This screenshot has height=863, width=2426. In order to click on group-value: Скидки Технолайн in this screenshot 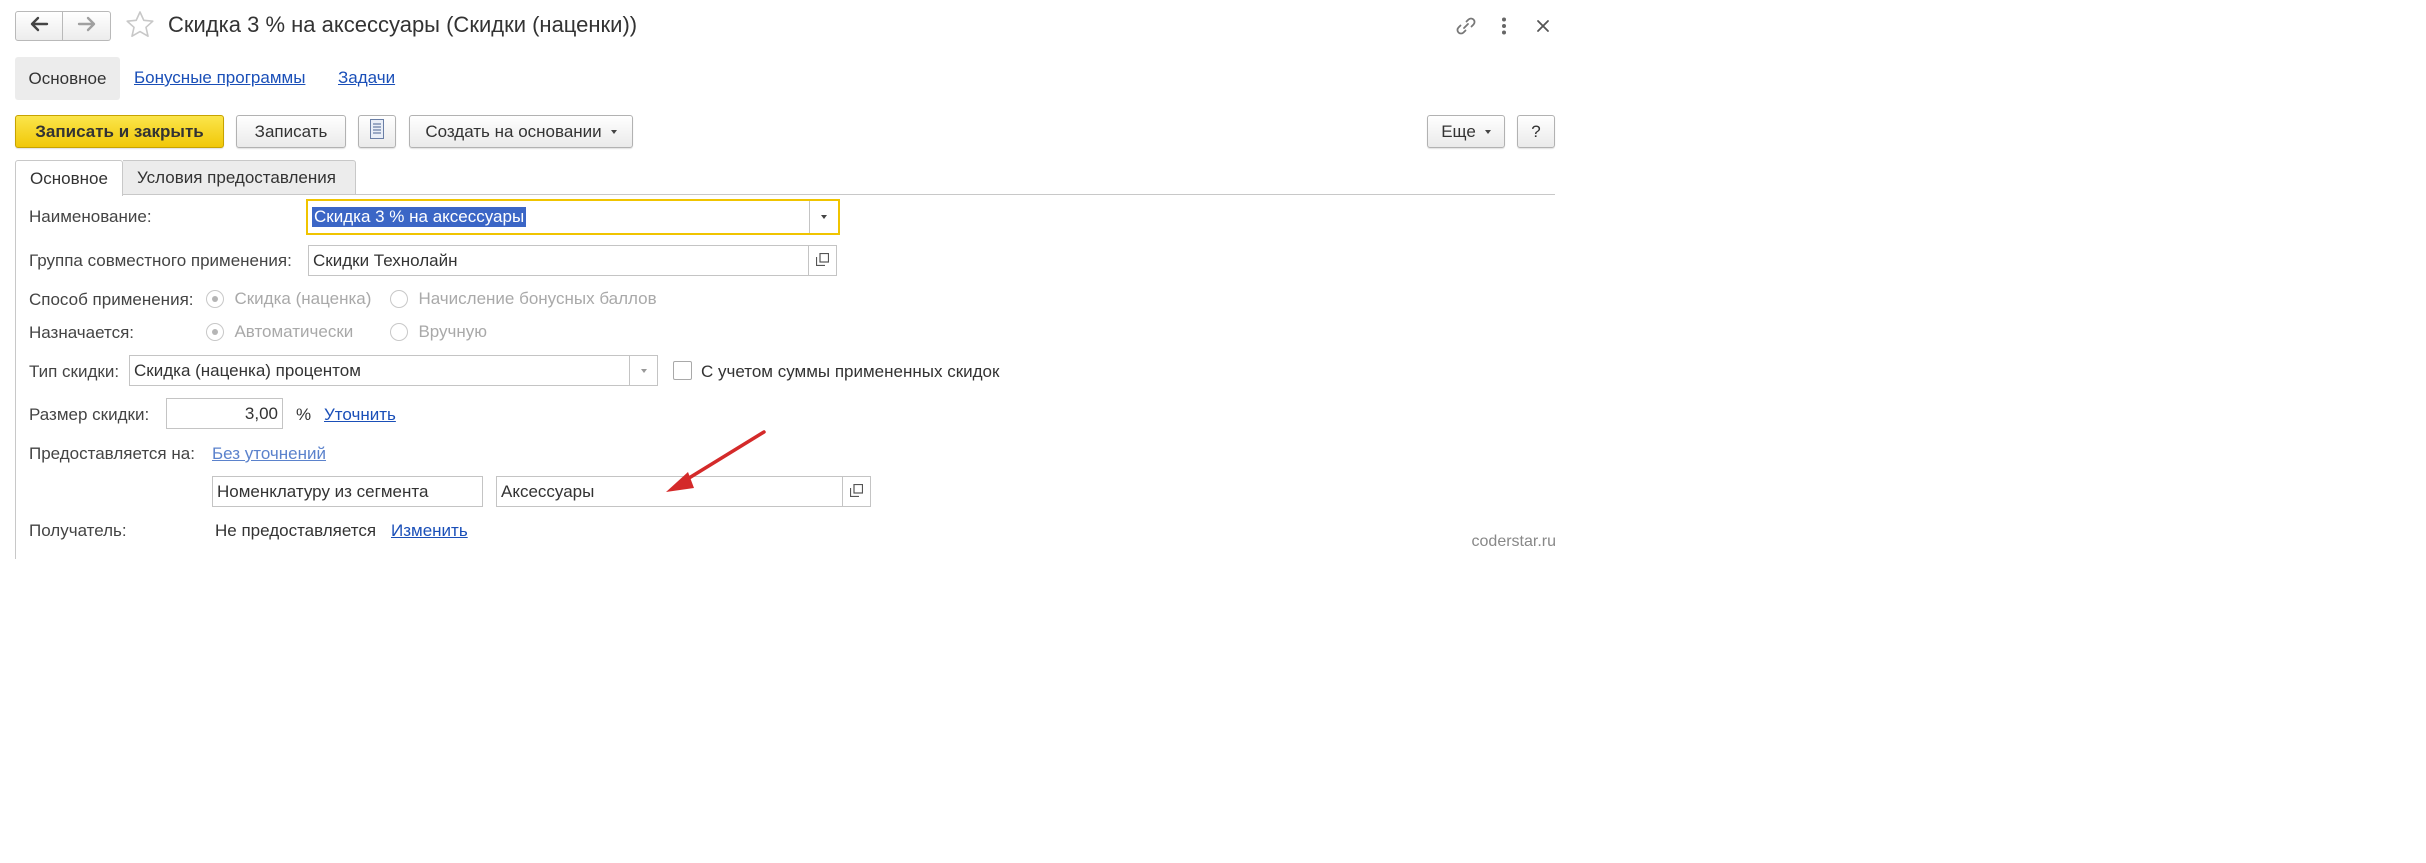, I will do `click(385, 260)`.